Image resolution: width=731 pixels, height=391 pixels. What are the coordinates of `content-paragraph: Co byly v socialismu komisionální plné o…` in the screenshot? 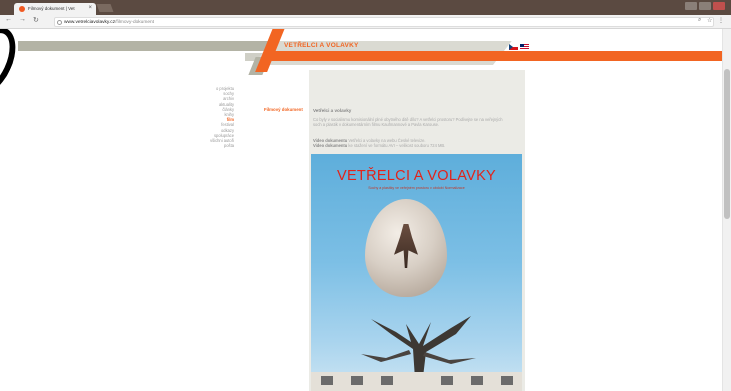 It's located at (408, 122).